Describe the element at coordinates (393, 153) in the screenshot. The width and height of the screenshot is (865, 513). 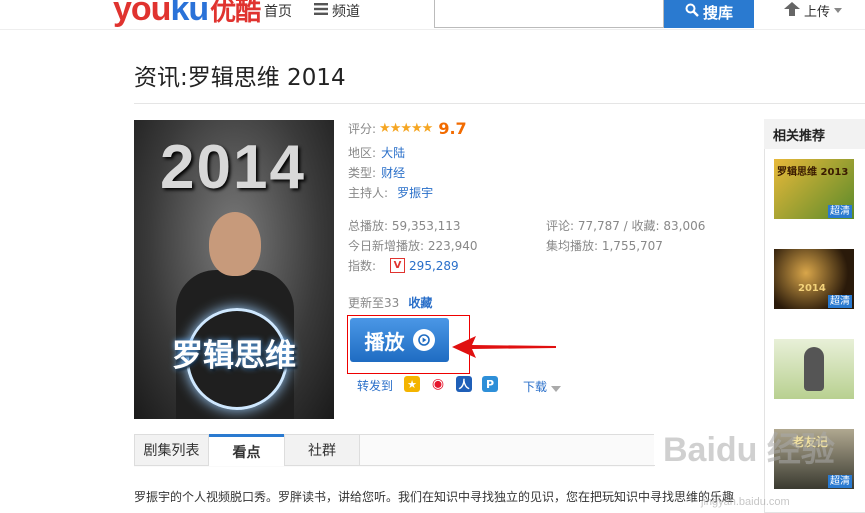
I see `region-link: 大陆` at that location.